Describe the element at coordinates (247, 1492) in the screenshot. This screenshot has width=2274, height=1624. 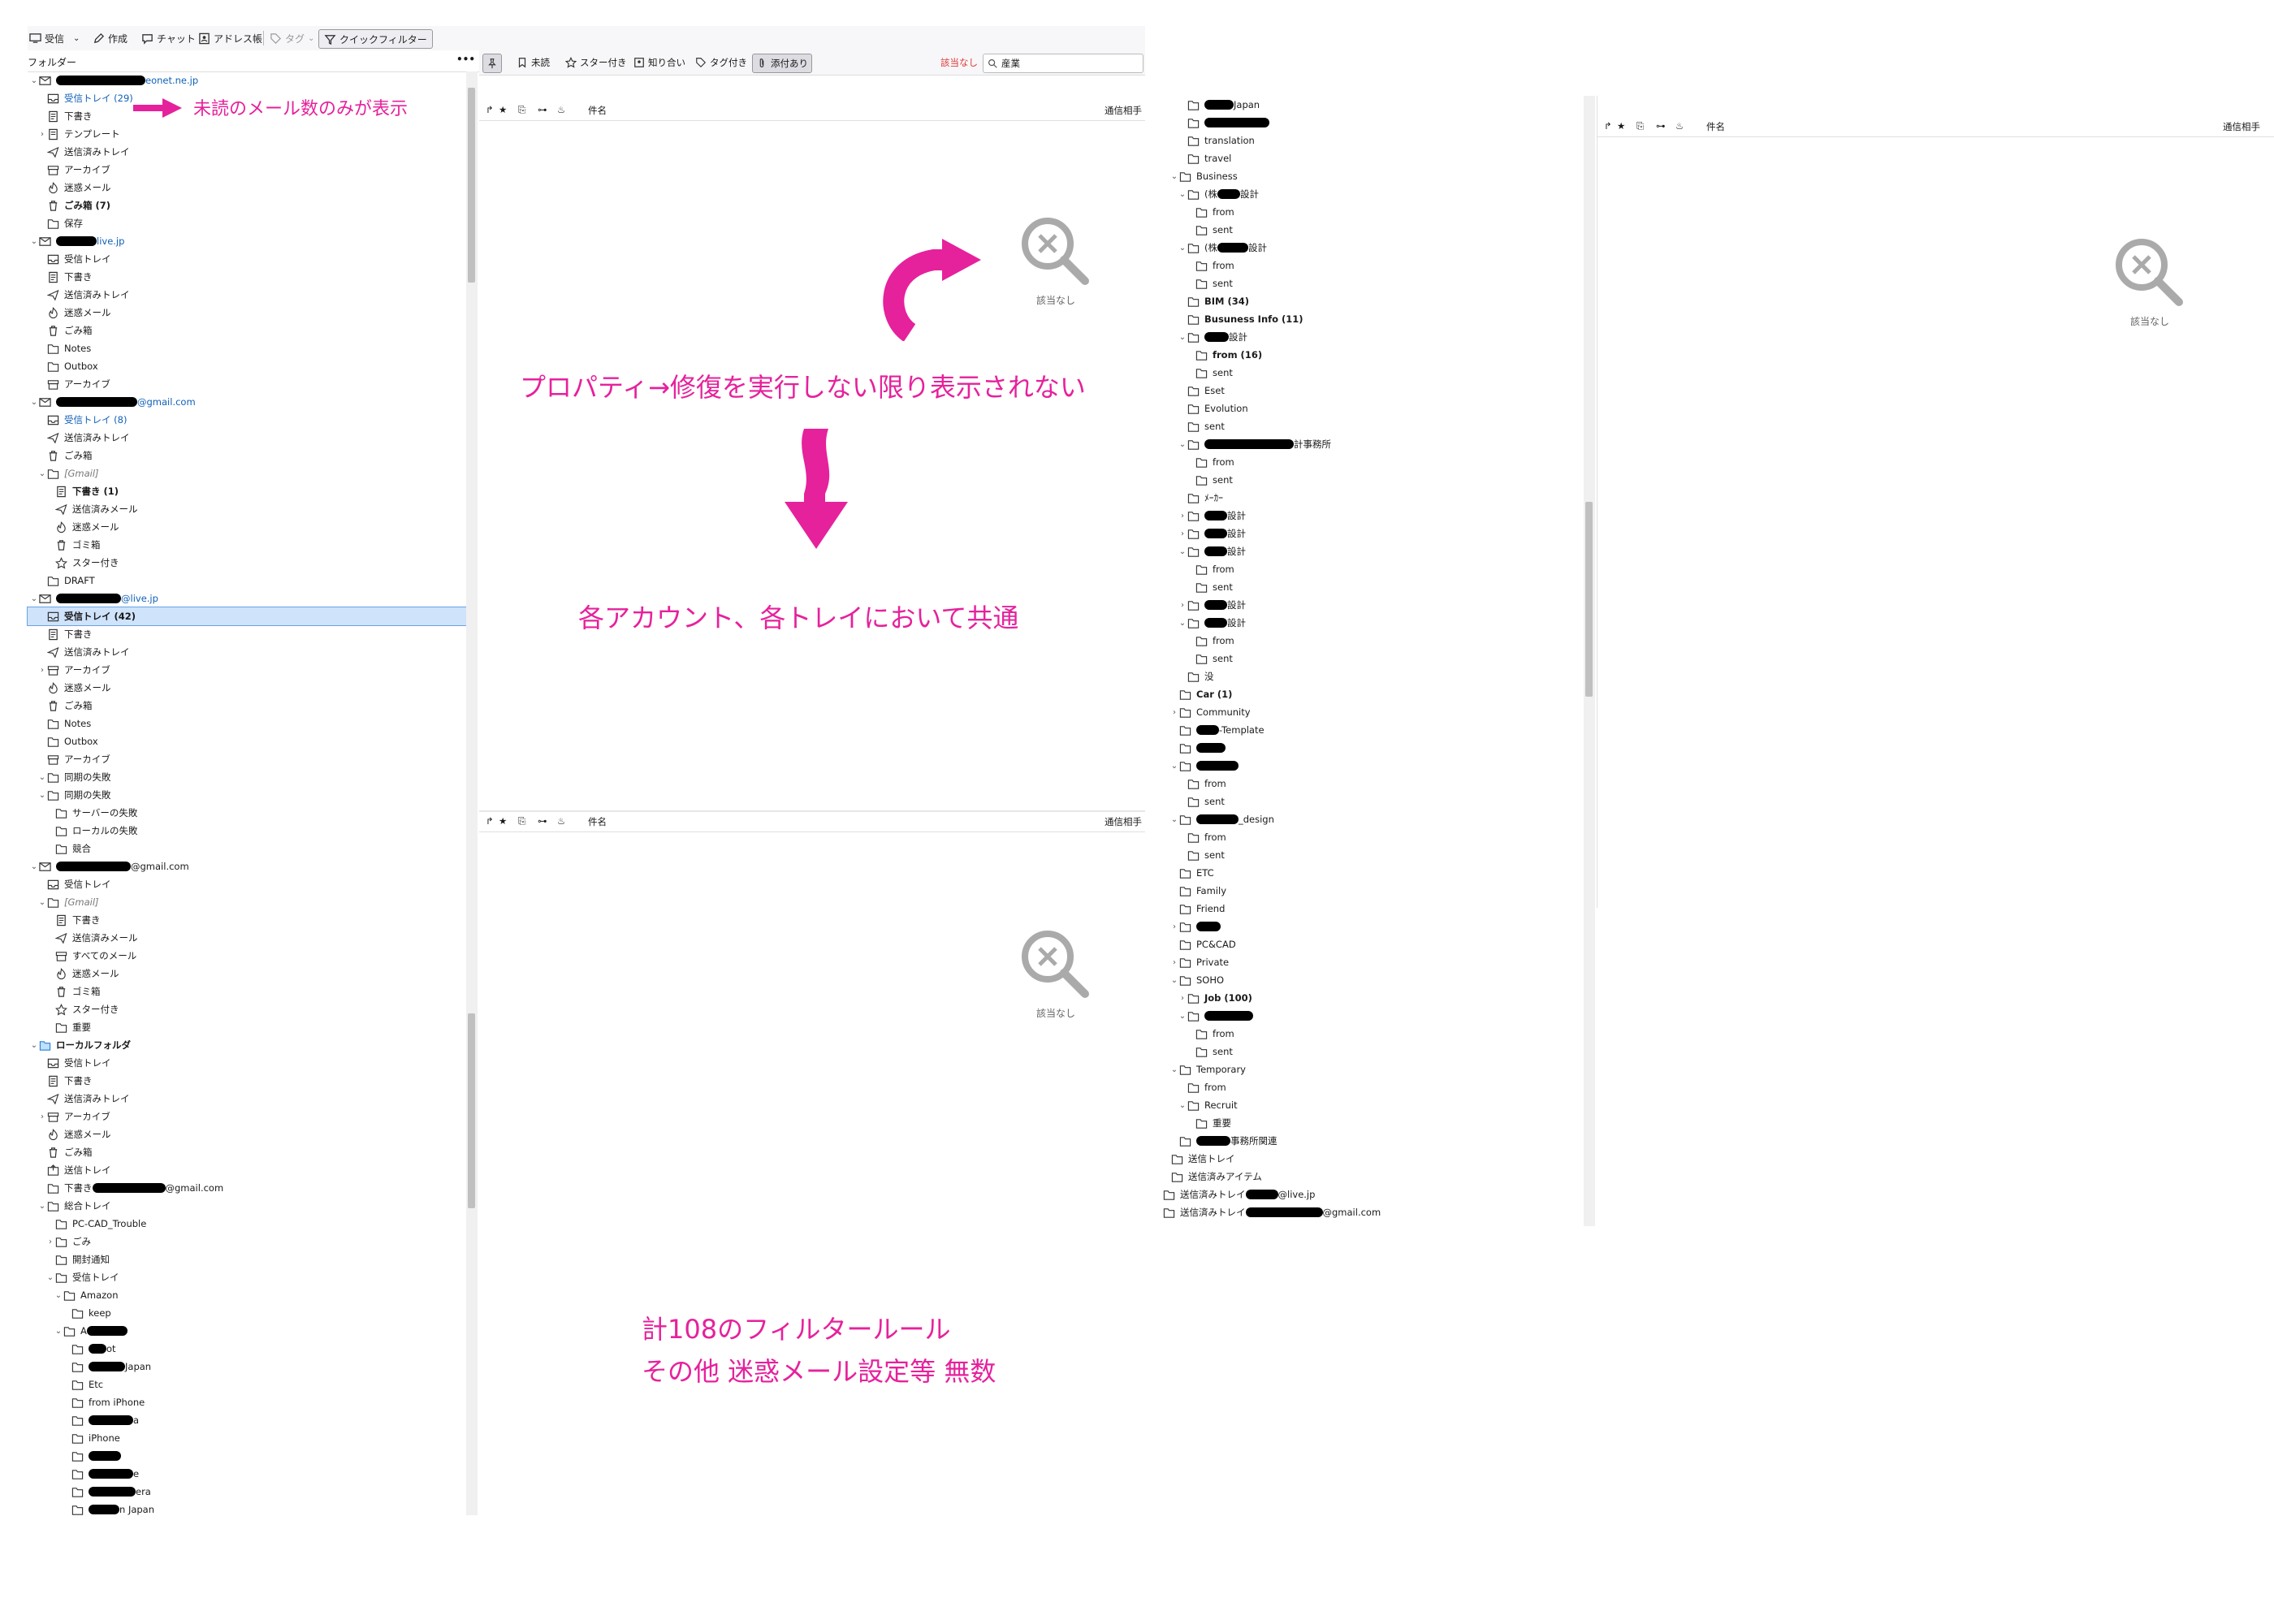
I see `folder-row: era` at that location.